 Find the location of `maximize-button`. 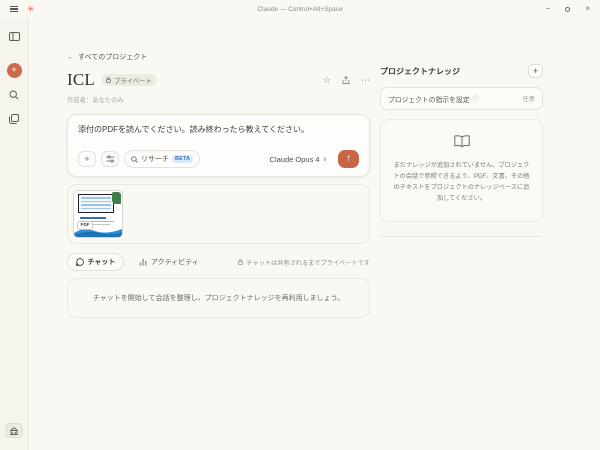

maximize-button is located at coordinates (568, 9).